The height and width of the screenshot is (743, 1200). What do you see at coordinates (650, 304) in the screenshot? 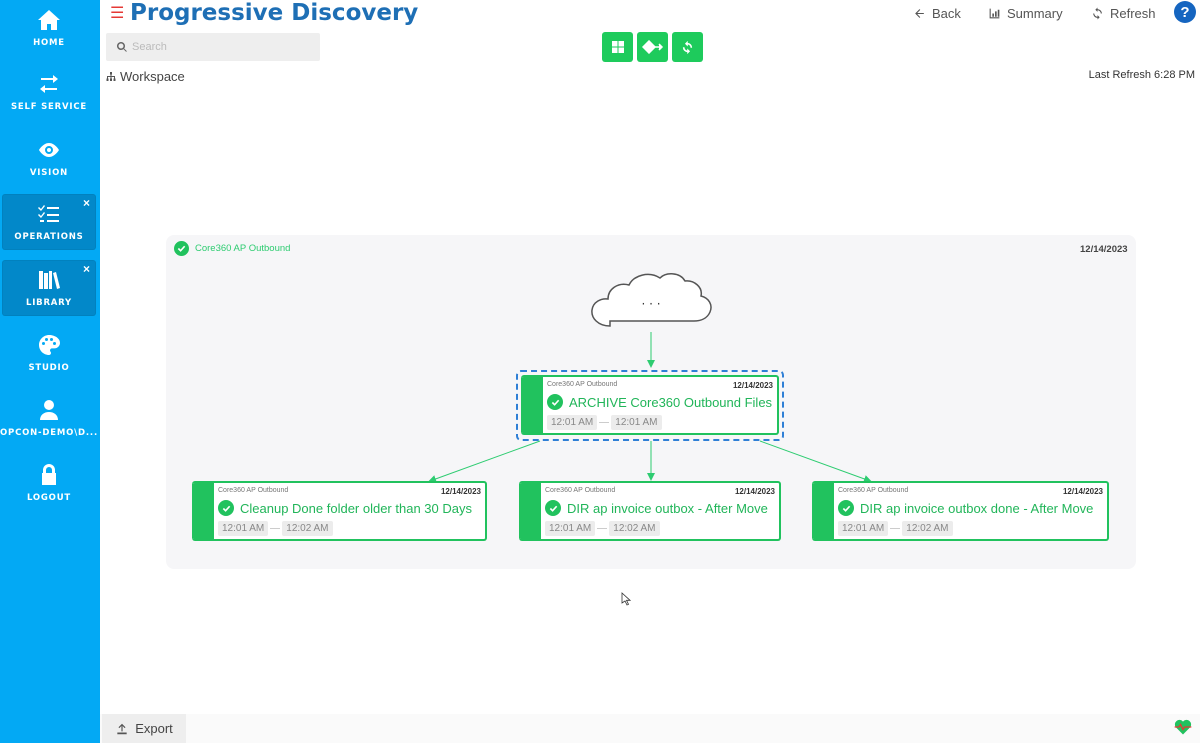
I see `cloud-label: · · ·` at bounding box center [650, 304].